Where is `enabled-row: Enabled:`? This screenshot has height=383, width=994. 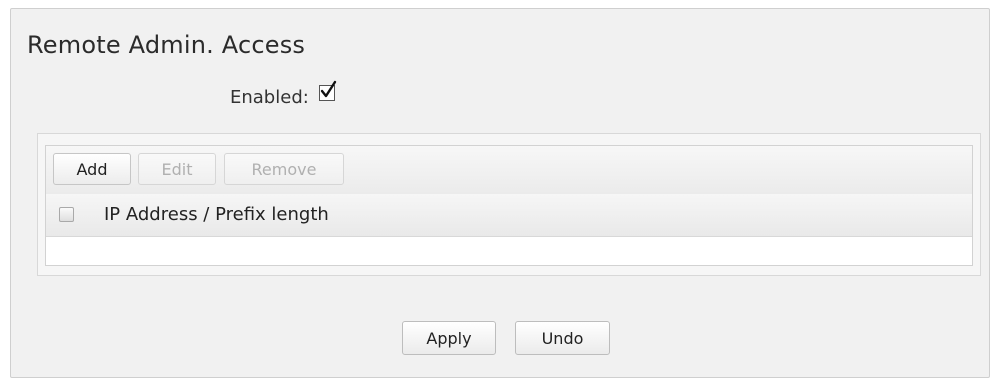 enabled-row: Enabled: is located at coordinates (283, 94).